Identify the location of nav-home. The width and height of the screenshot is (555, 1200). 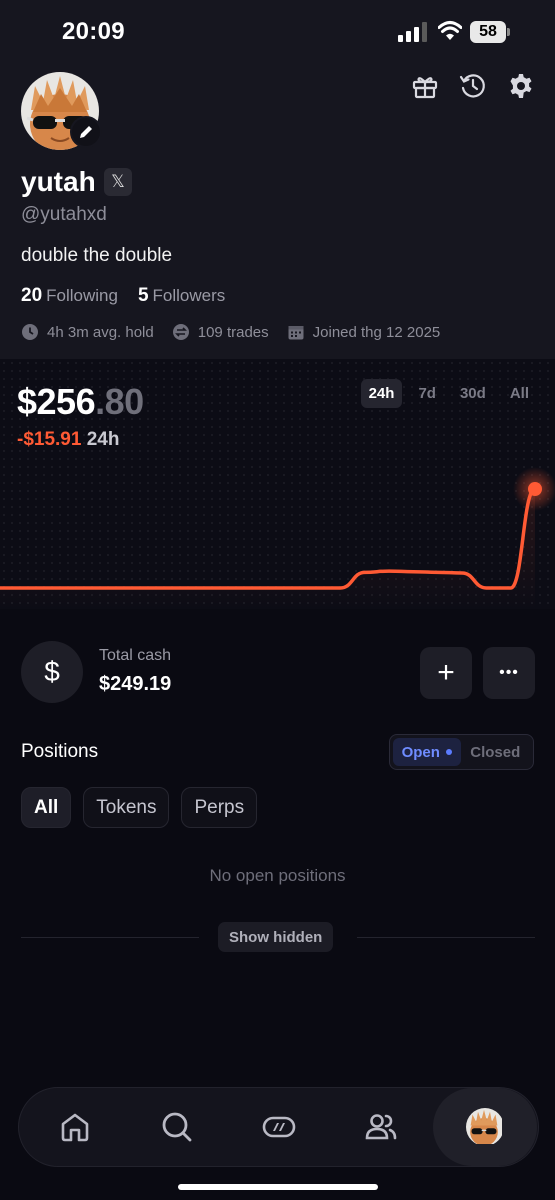
(75, 1127).